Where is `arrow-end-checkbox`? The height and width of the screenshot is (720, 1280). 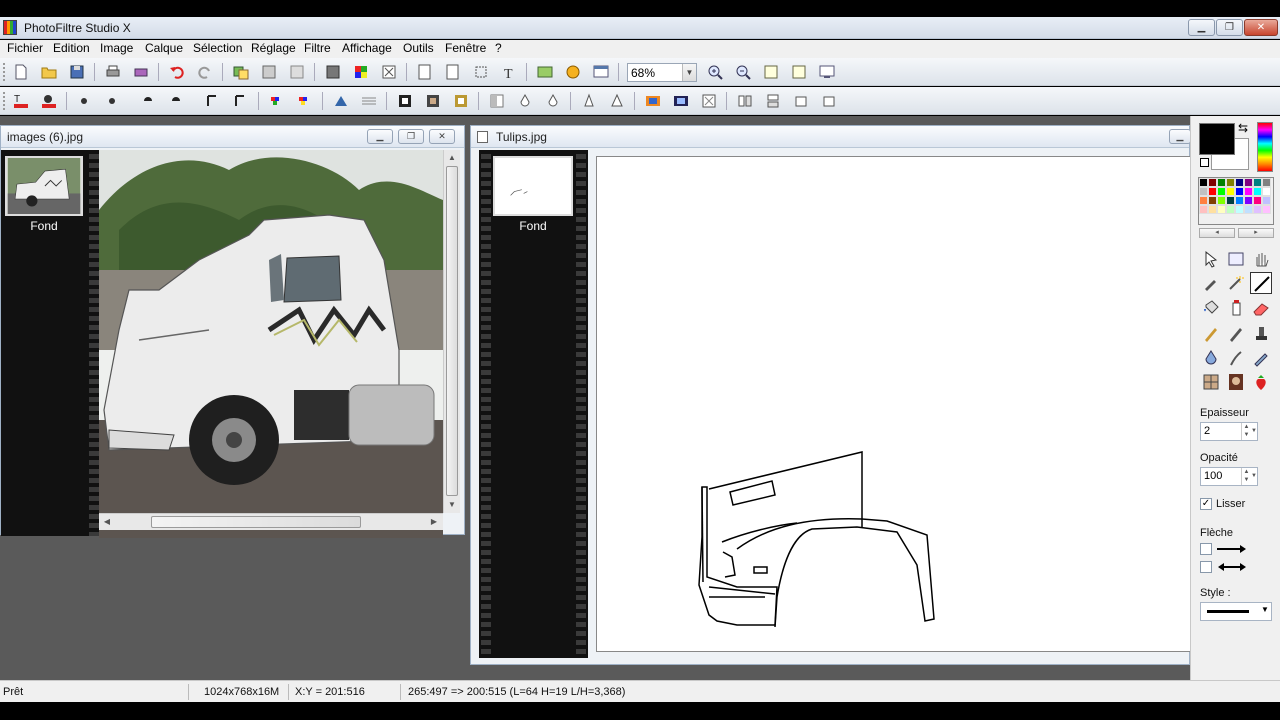 arrow-end-checkbox is located at coordinates (1206, 549).